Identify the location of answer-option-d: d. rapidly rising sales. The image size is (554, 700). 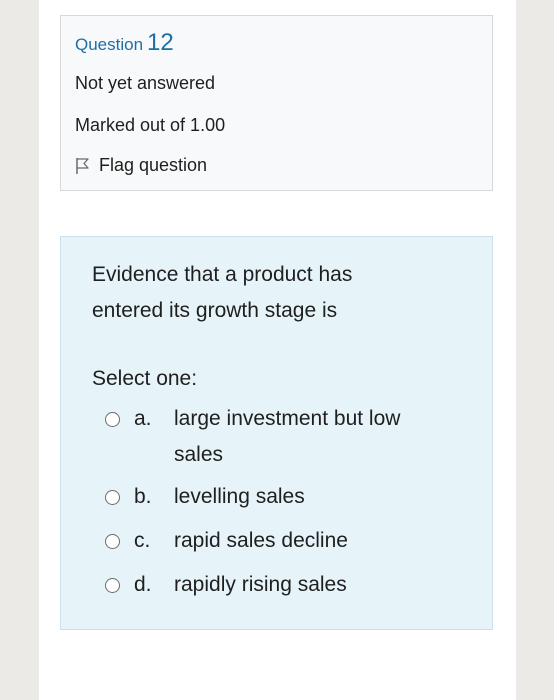
(277, 585).